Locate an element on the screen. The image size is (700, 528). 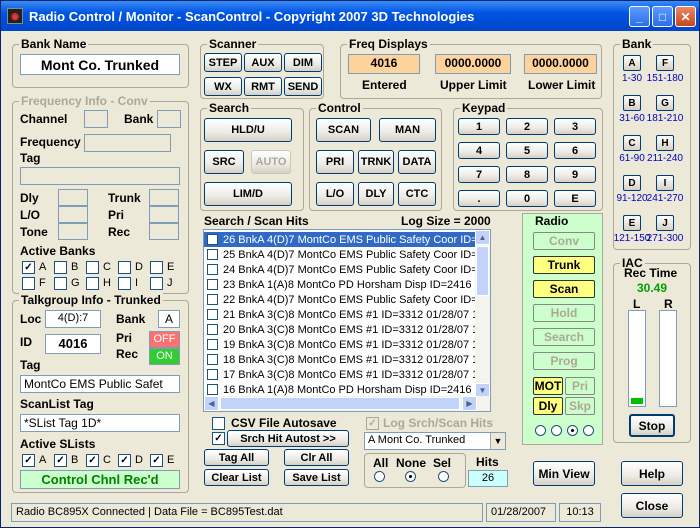
man-button: MAN is located at coordinates (407, 130).